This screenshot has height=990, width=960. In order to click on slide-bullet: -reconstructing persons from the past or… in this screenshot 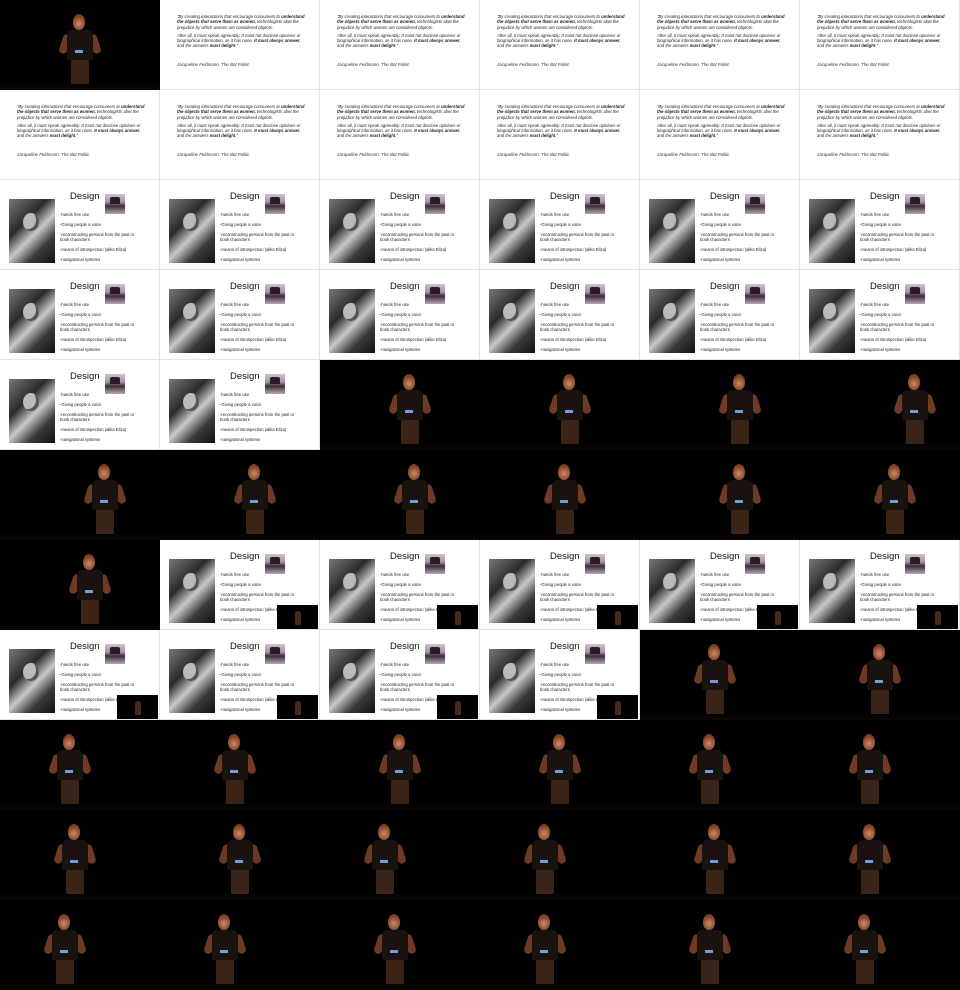, I will do `click(417, 597)`.